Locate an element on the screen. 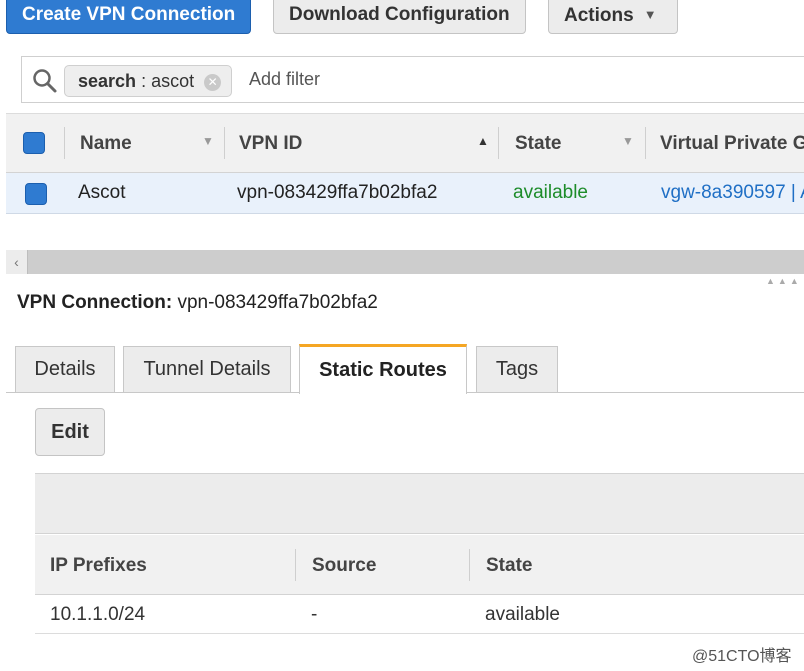 The image size is (804, 671). route-state: available is located at coordinates (522, 614).